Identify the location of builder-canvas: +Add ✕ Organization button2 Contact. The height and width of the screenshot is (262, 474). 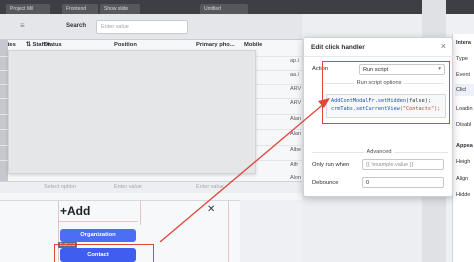
(120, 231).